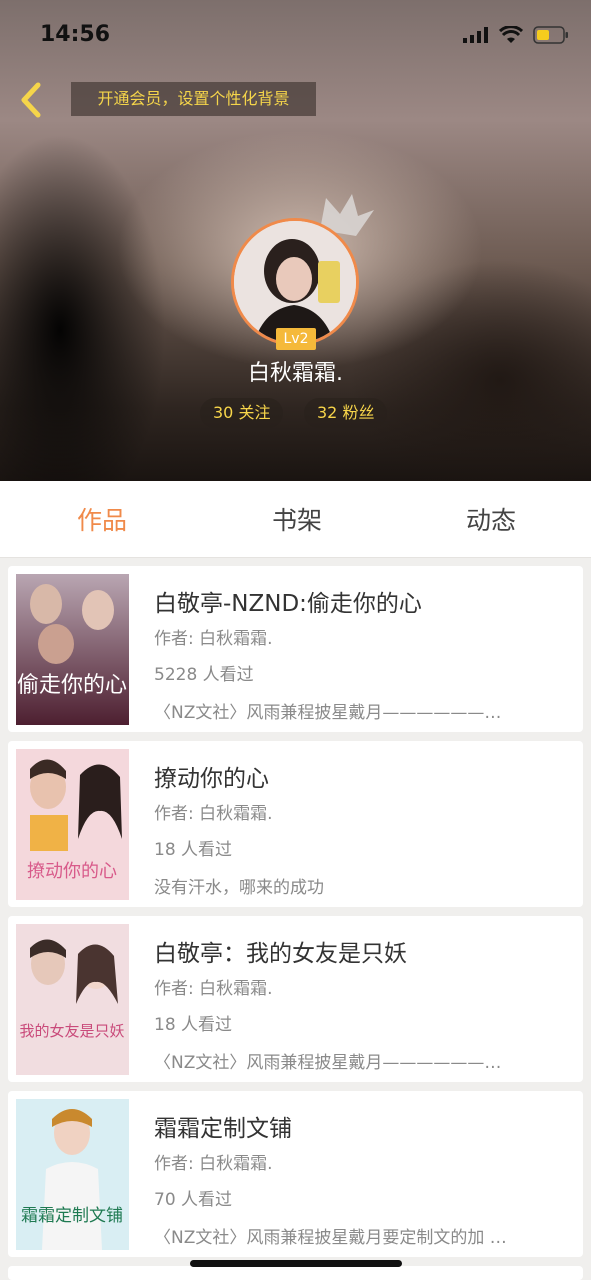  What do you see at coordinates (223, 1129) in the screenshot?
I see `book-title: 霜霜定制文铺` at bounding box center [223, 1129].